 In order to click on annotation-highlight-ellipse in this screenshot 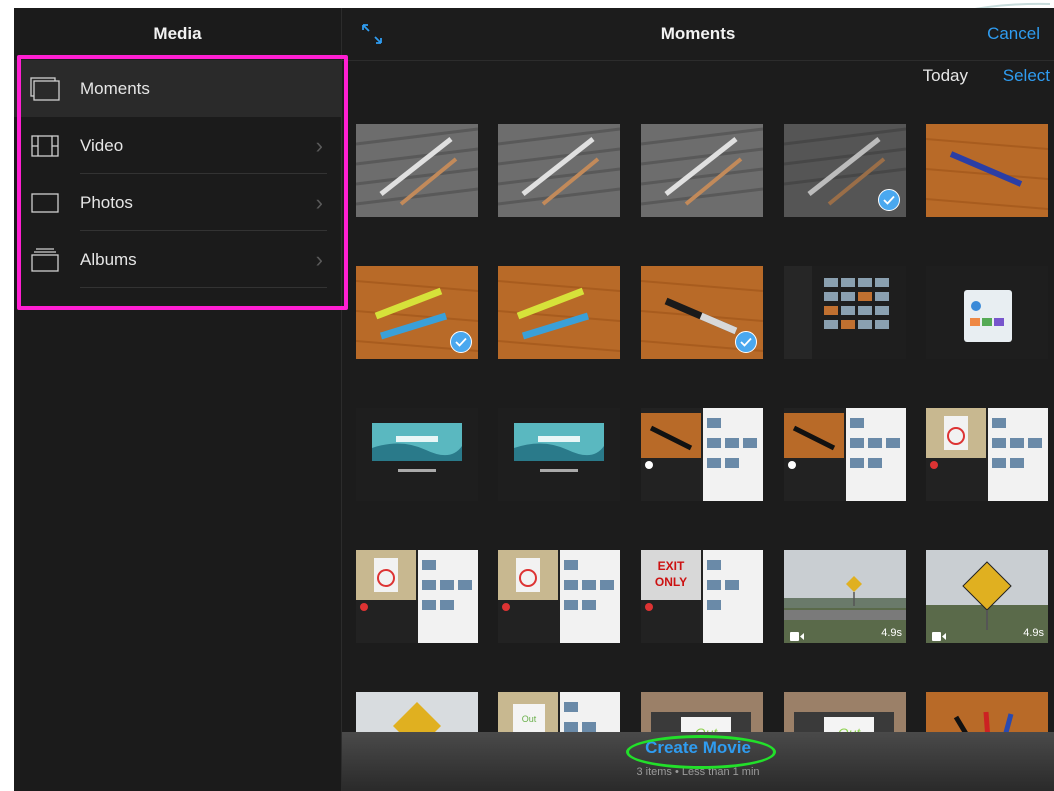, I will do `click(701, 752)`.